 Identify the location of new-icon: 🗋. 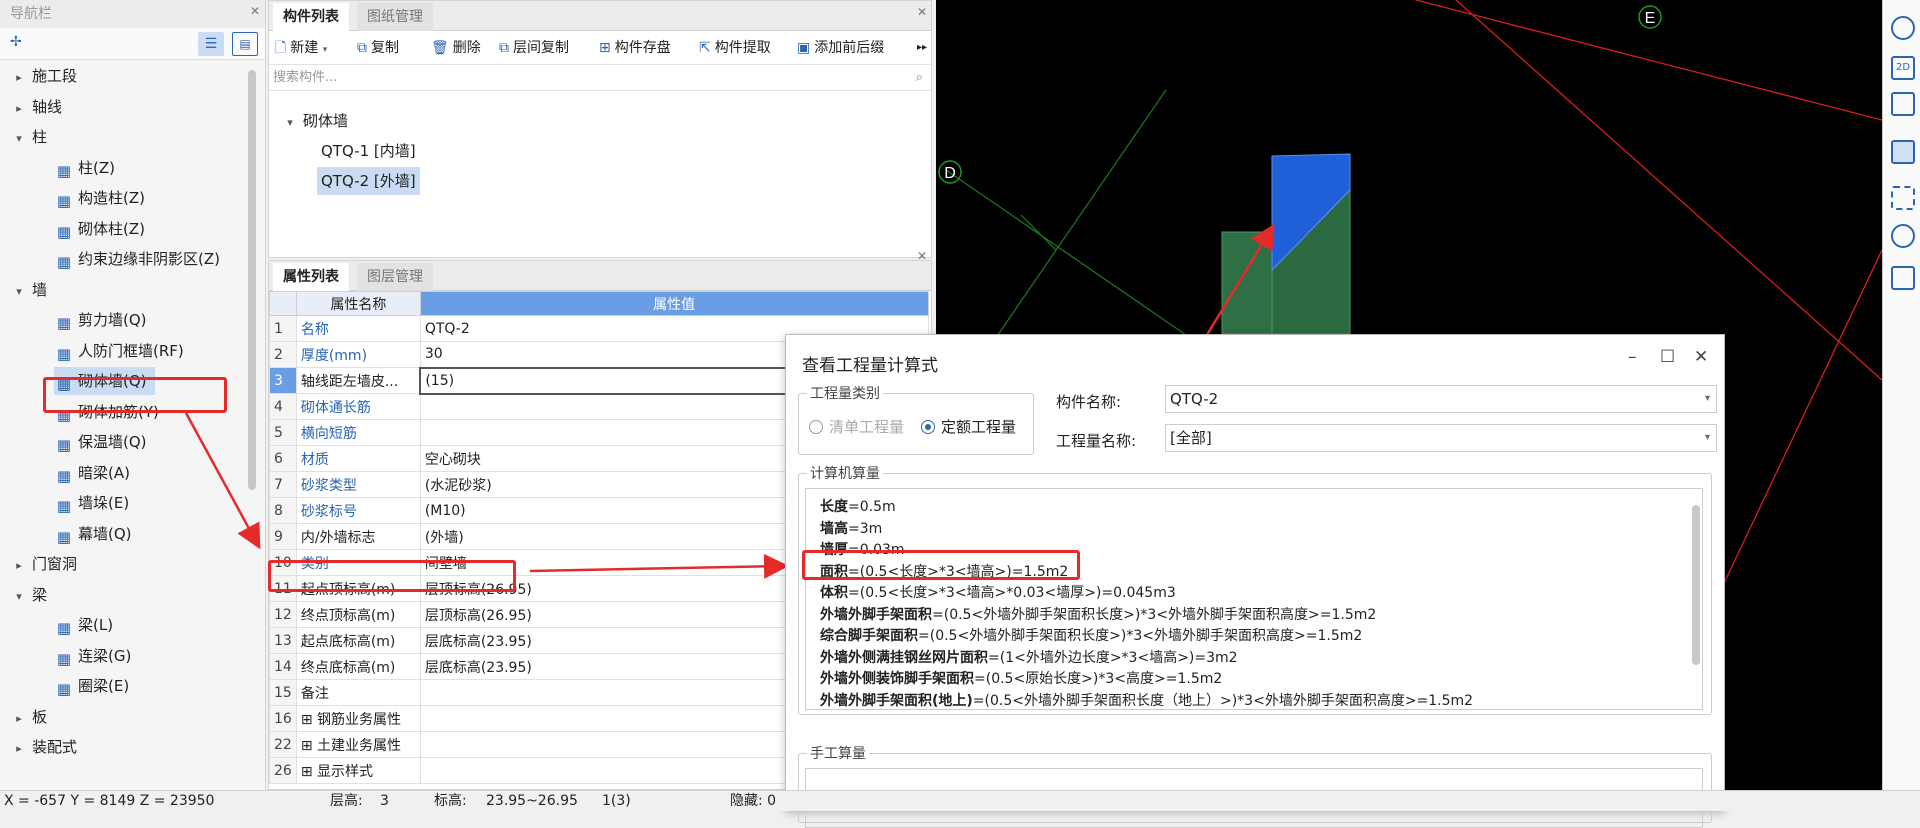
(281, 48).